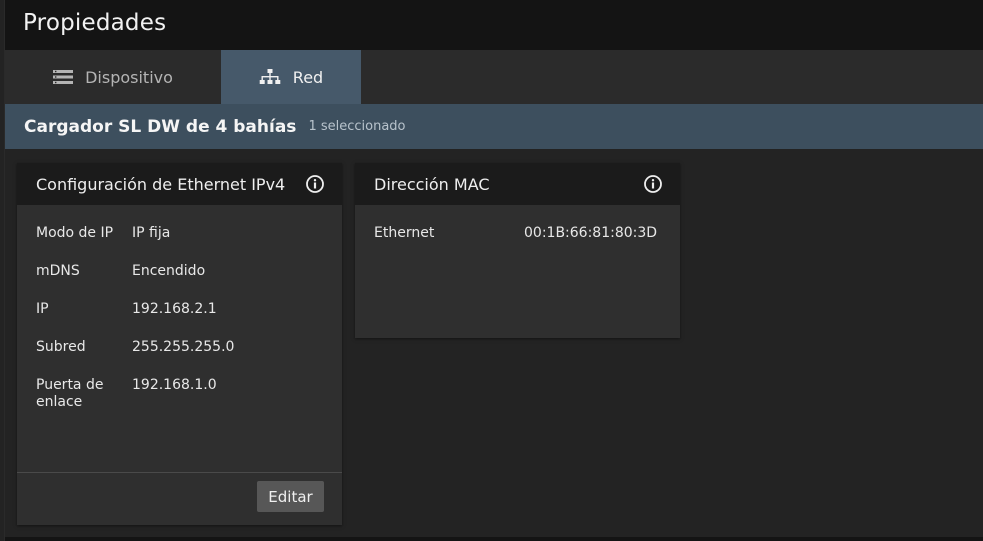  I want to click on row-label: mDNS, so click(58, 271).